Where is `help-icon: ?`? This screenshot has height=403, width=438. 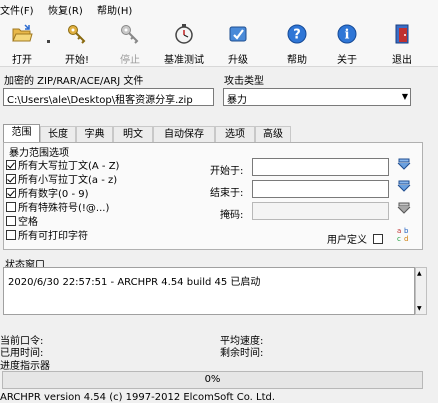 help-icon: ? is located at coordinates (297, 34).